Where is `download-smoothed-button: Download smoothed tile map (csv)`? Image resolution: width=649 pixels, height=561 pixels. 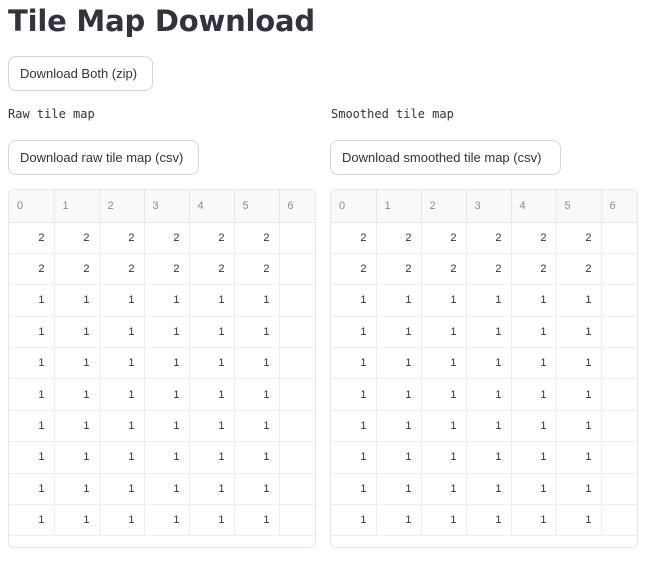 download-smoothed-button: Download smoothed tile map (csv) is located at coordinates (445, 157).